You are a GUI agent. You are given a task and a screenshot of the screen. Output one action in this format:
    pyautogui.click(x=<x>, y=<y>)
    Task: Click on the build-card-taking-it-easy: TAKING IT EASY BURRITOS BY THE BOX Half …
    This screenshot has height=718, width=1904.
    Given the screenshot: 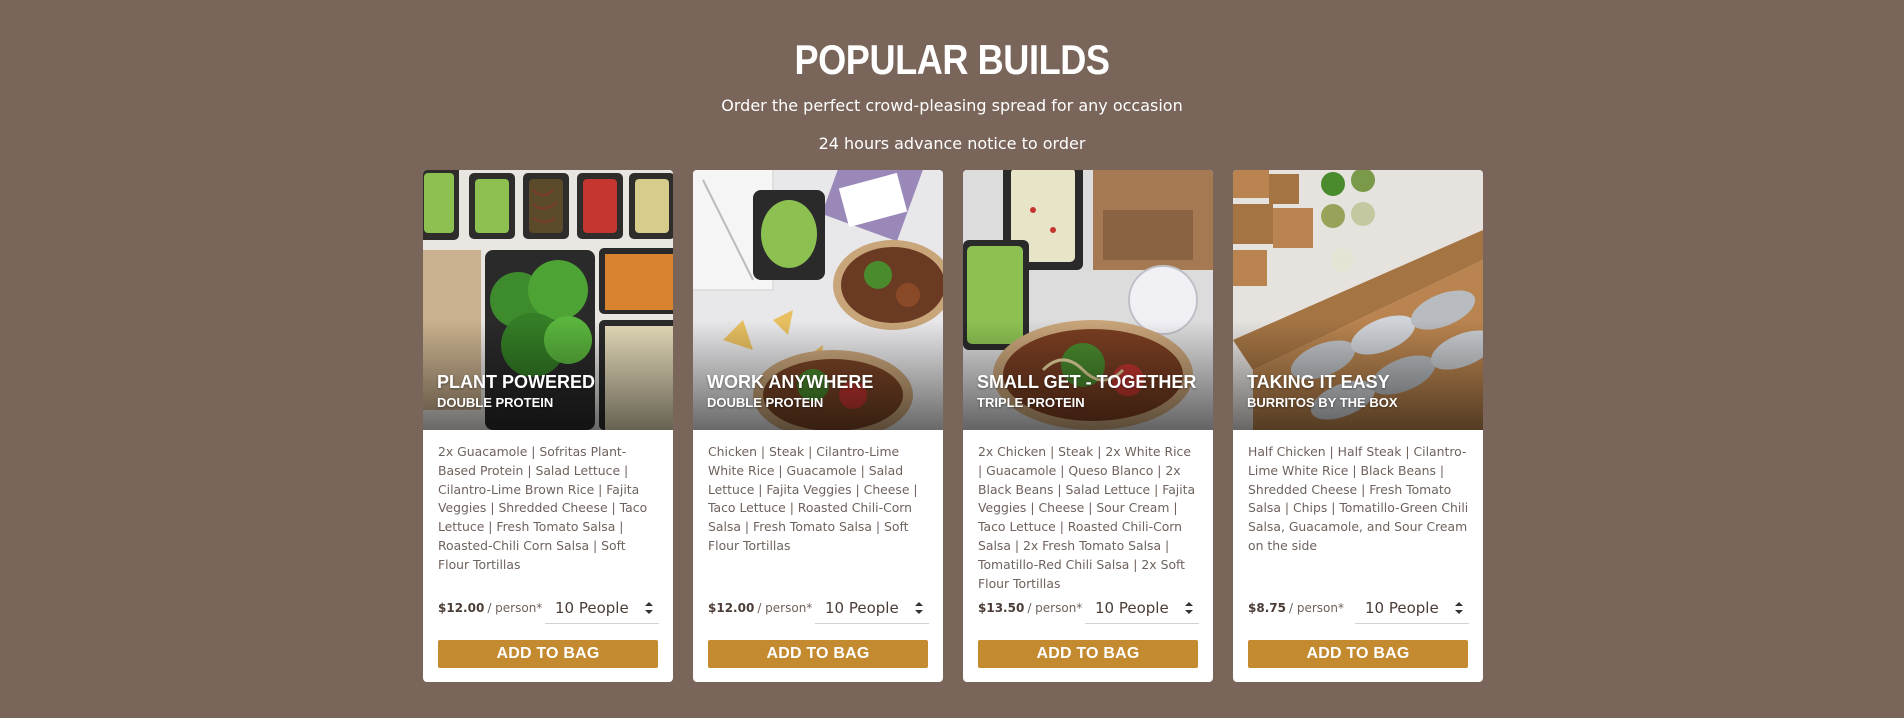 What is the action you would take?
    pyautogui.click(x=1358, y=426)
    